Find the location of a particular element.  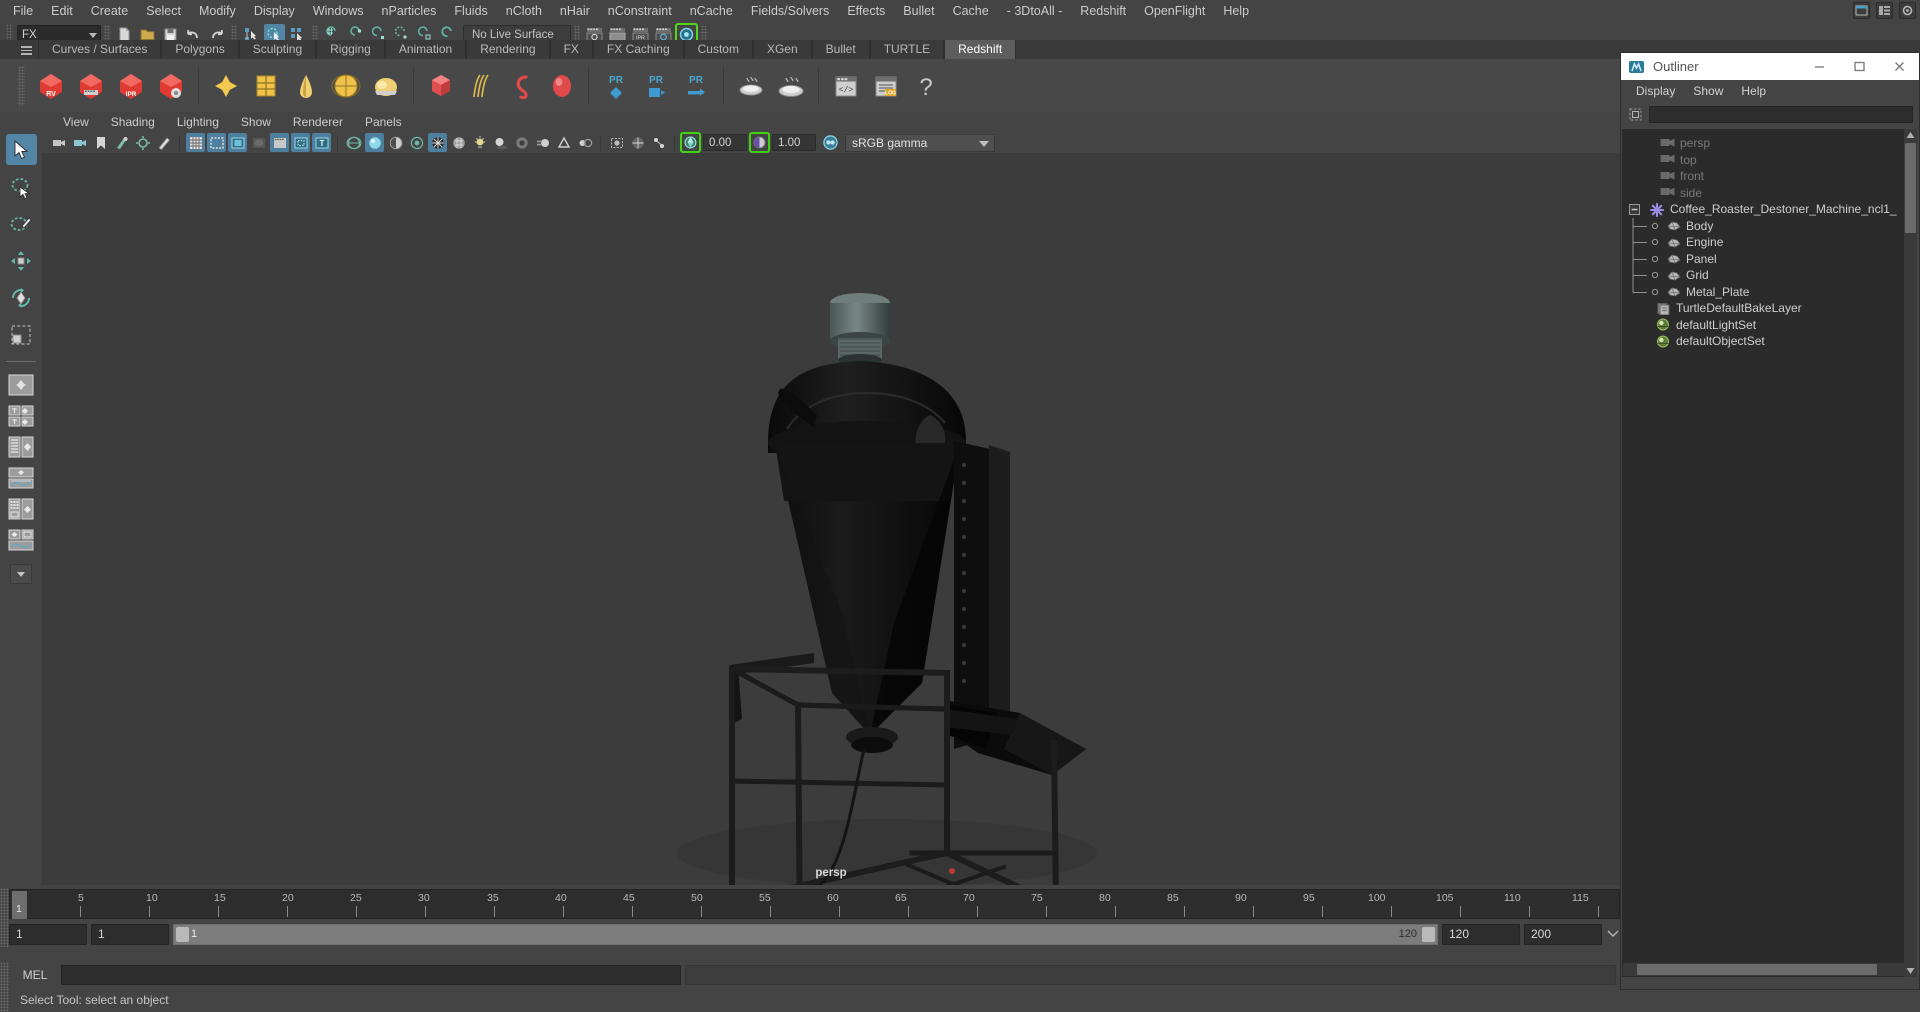

select-camera-icon is located at coordinates (58, 142).